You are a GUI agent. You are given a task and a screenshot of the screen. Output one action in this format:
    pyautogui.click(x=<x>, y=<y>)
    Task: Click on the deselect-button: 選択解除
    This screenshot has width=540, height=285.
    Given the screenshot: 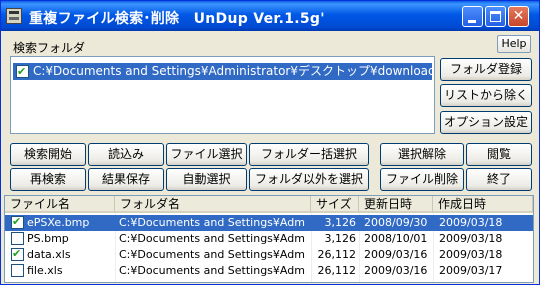 What is the action you would take?
    pyautogui.click(x=422, y=154)
    